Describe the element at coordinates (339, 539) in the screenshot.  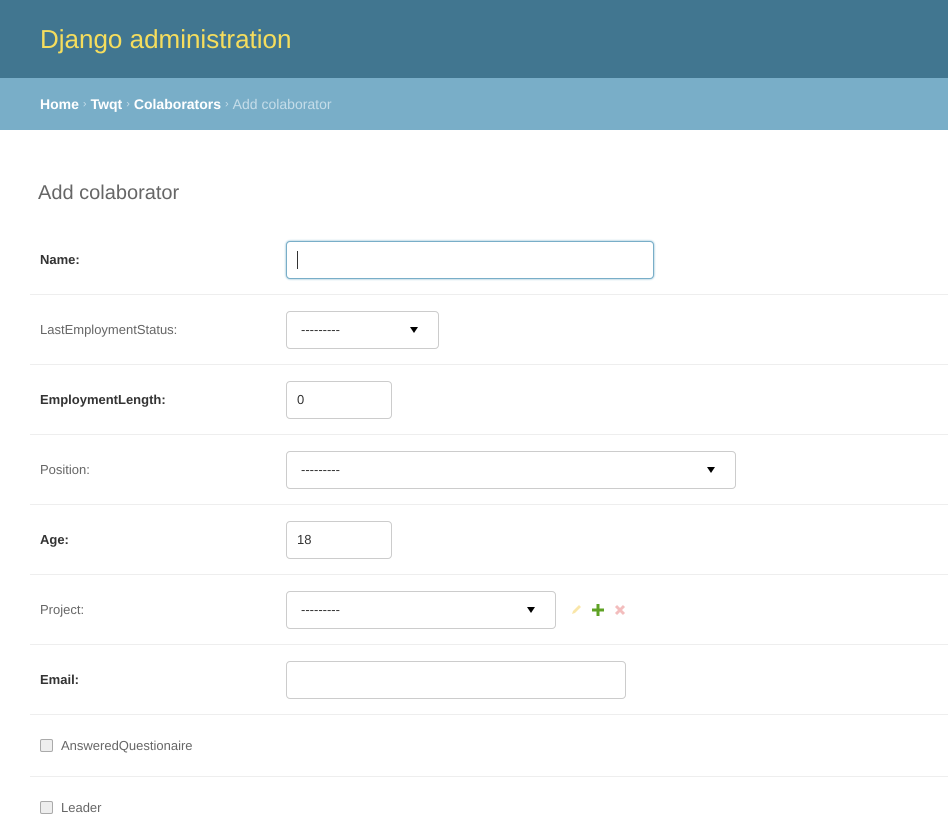
I see `input-field: 18` at that location.